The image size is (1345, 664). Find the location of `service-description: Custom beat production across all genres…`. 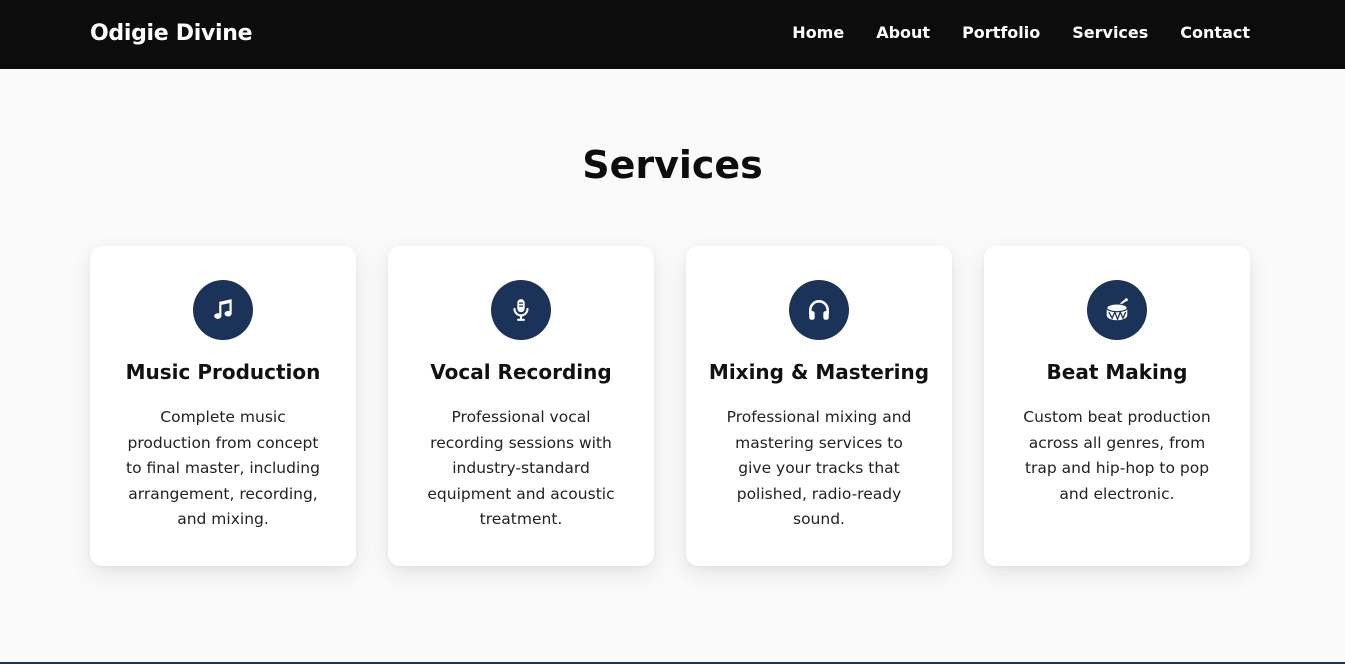

service-description: Custom beat production across all genres… is located at coordinates (1117, 455).